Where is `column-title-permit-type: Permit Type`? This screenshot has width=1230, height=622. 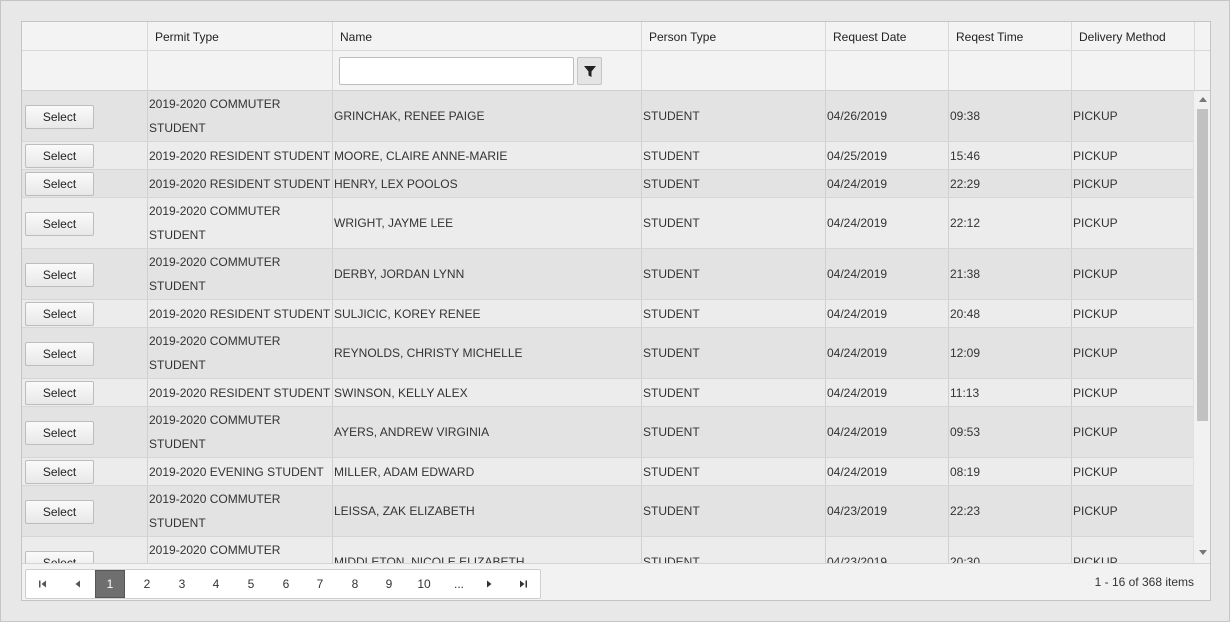
column-title-permit-type: Permit Type is located at coordinates (187, 37).